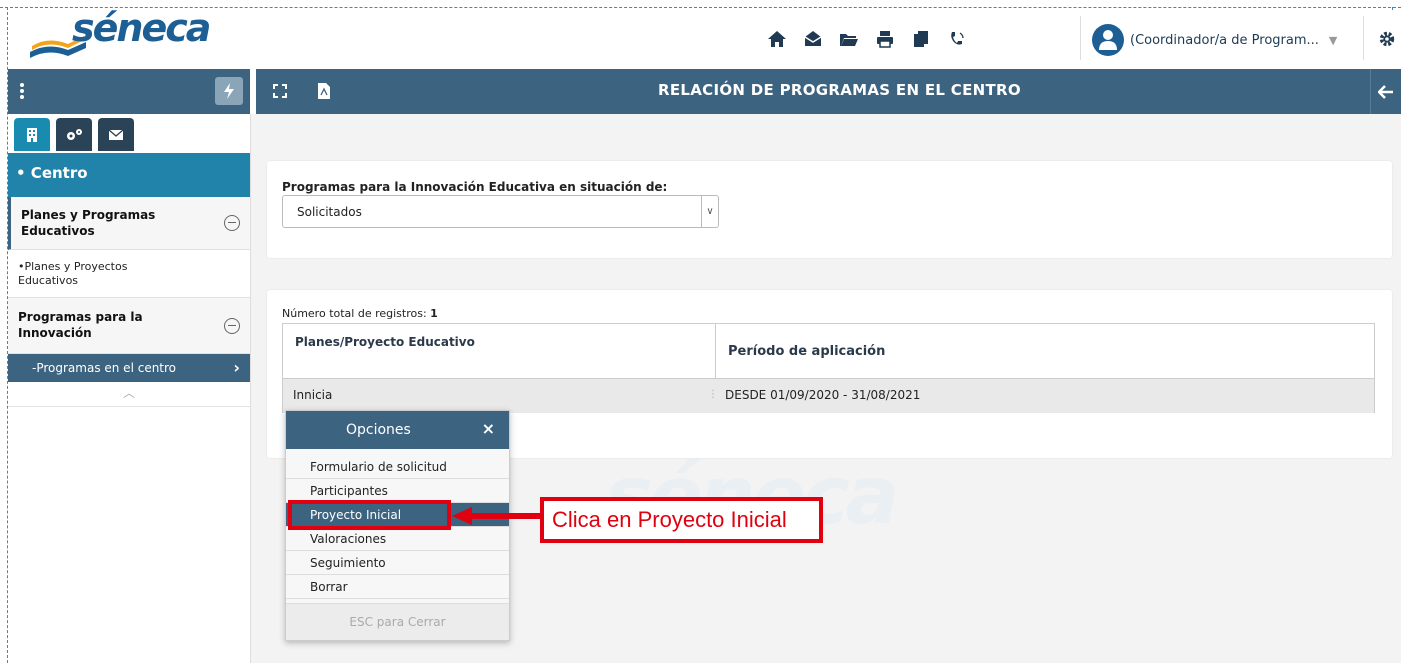  Describe the element at coordinates (80, 325) in the screenshot. I see `sidebar-group-title: Programas para la Innovación` at that location.